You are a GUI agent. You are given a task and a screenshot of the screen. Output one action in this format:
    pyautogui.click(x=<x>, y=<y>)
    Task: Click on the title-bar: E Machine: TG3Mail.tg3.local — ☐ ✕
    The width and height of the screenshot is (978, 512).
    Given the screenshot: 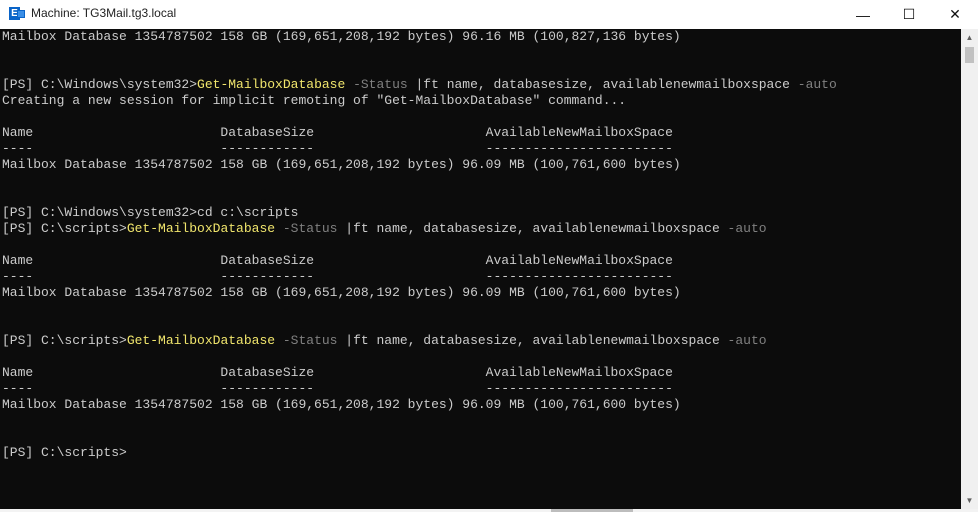 What is the action you would take?
    pyautogui.click(x=489, y=14)
    